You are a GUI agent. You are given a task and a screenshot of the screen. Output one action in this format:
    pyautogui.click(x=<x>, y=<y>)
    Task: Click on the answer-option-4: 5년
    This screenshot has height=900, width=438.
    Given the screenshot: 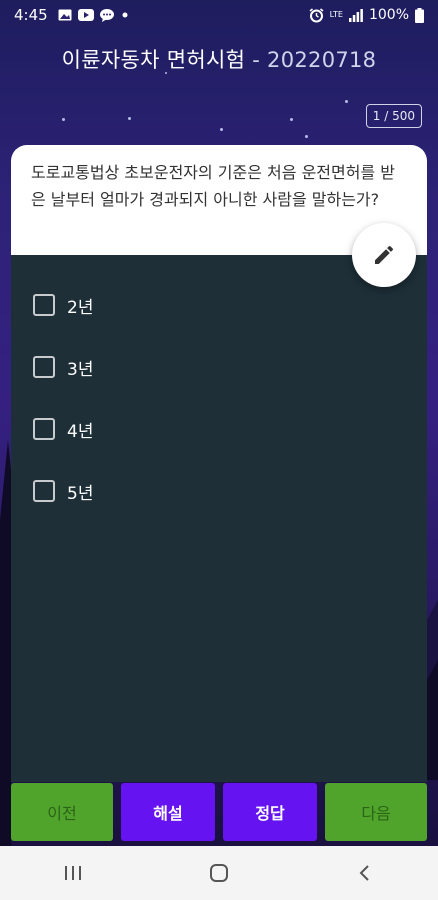 What is the action you would take?
    pyautogui.click(x=219, y=491)
    